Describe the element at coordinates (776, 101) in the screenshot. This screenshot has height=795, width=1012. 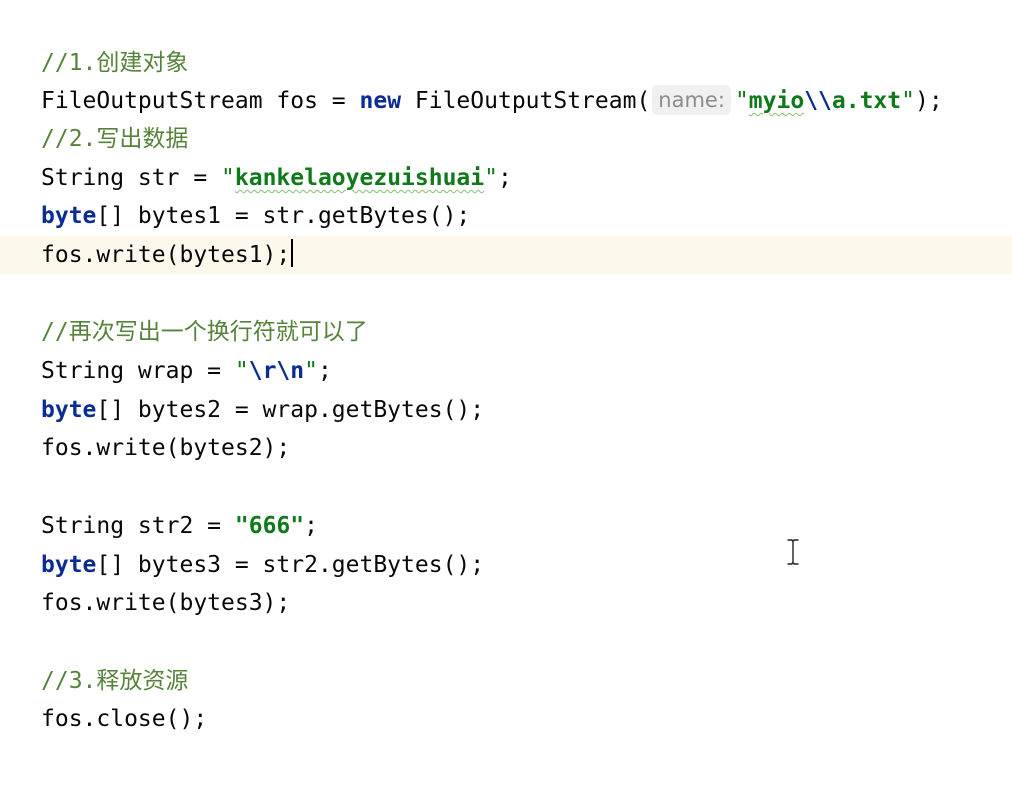
I see `string-literal: myio` at that location.